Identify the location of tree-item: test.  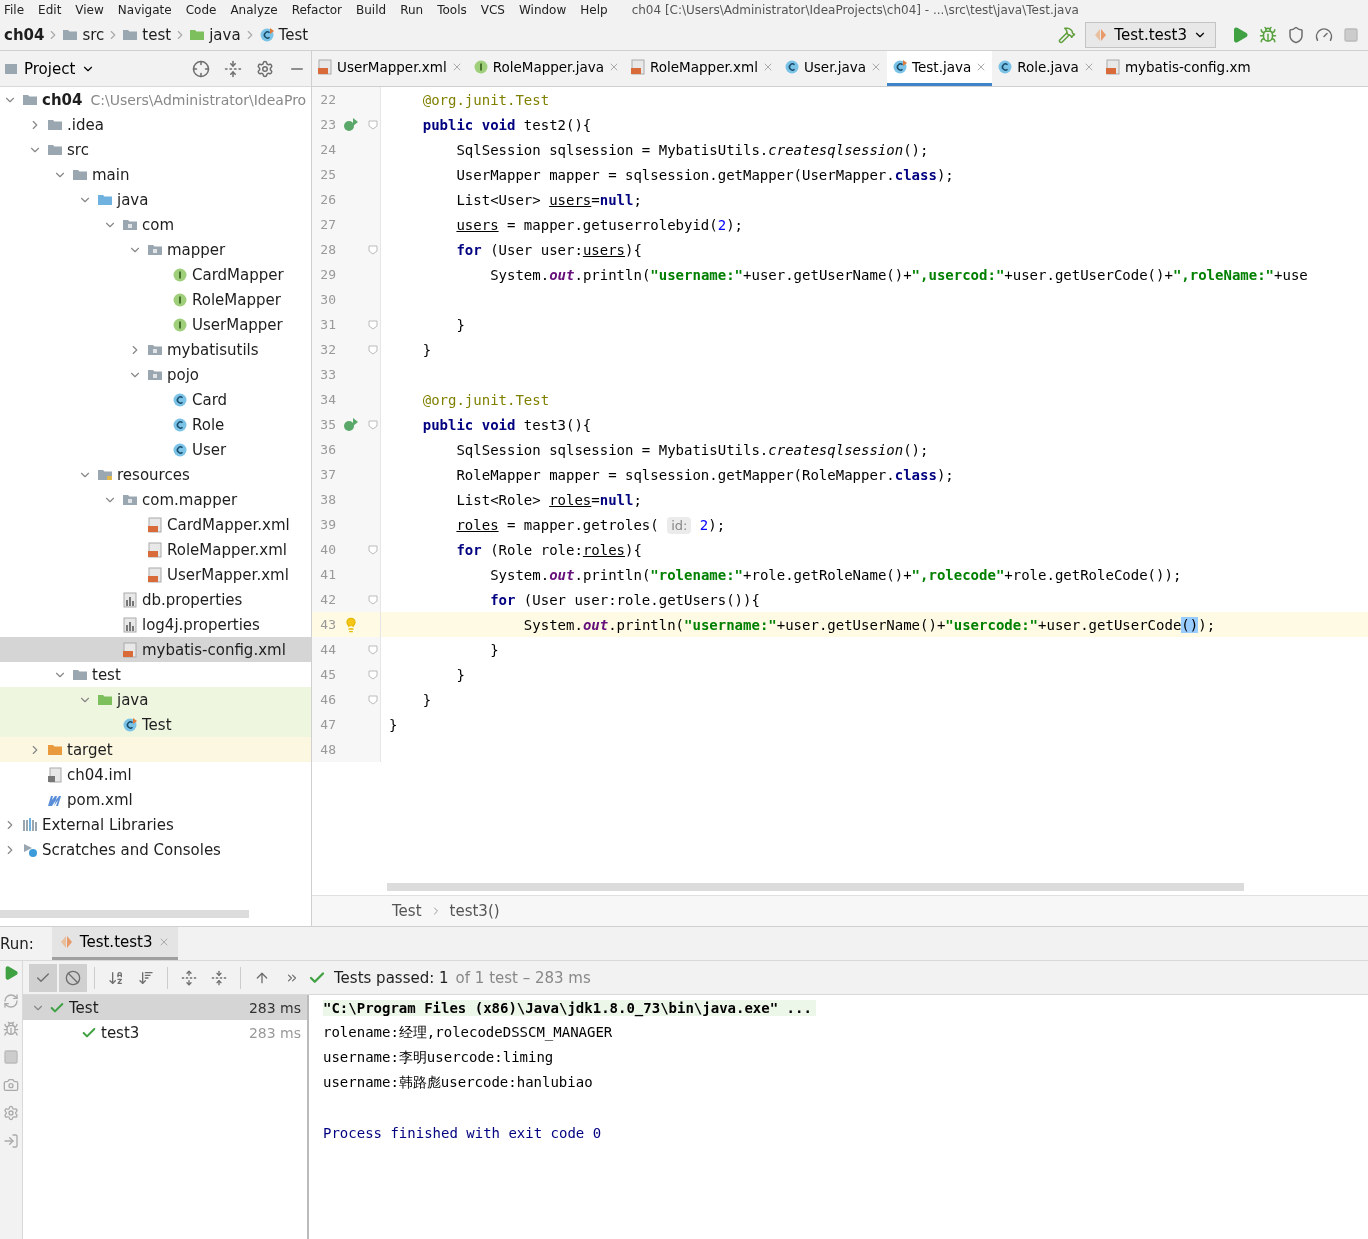
(155, 674).